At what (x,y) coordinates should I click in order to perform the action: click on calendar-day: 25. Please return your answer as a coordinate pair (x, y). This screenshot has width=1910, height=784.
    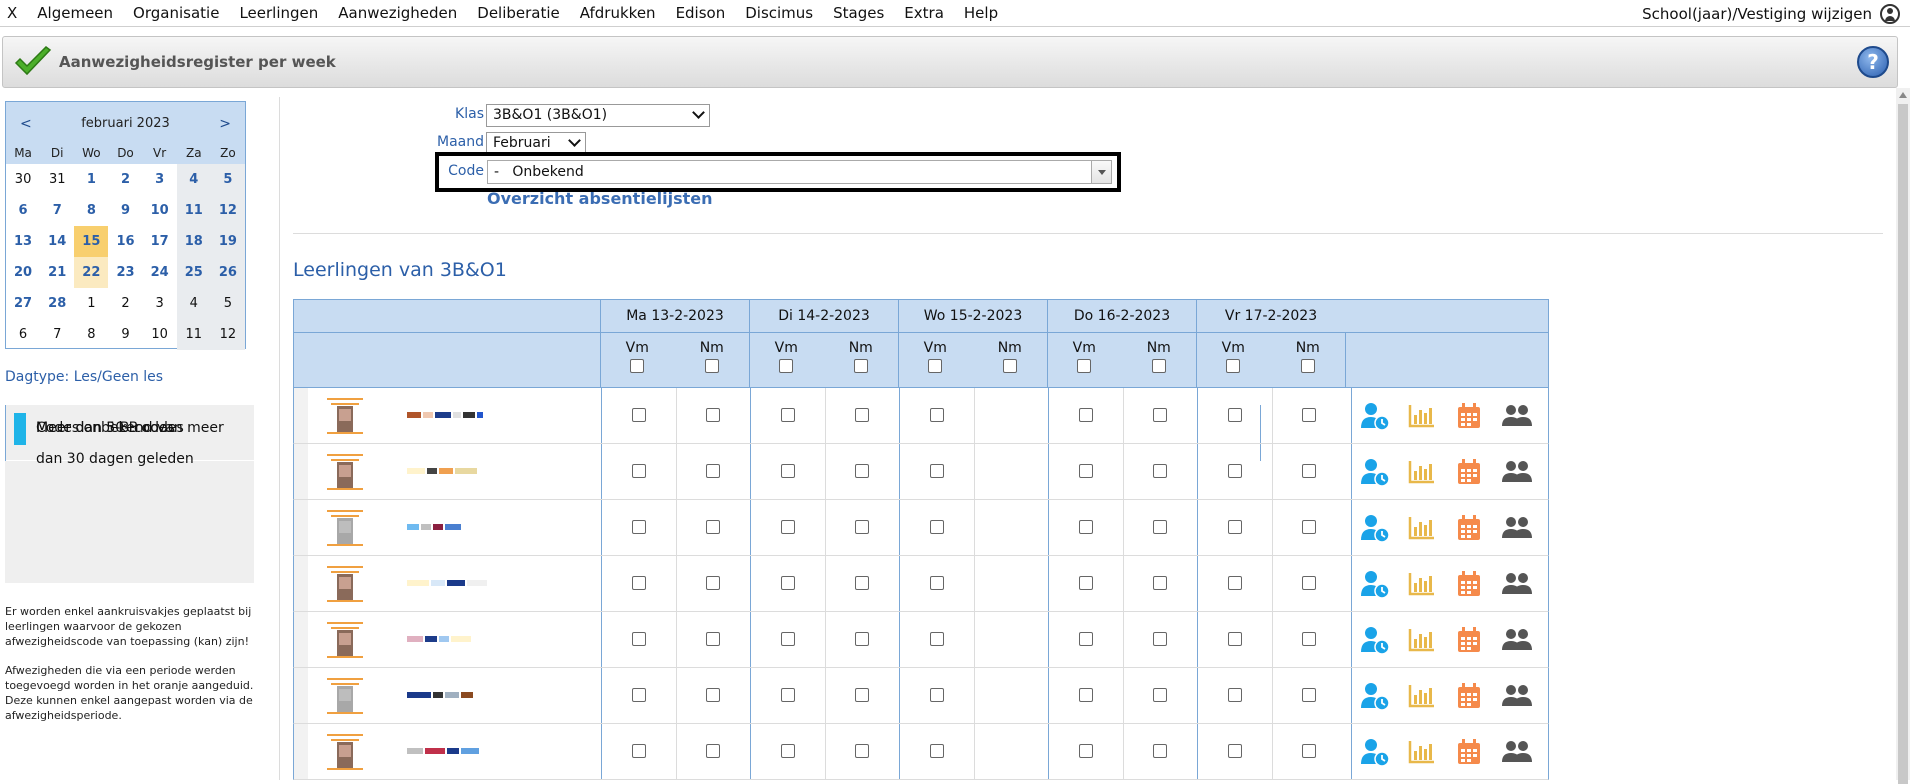
    Looking at the image, I should click on (193, 272).